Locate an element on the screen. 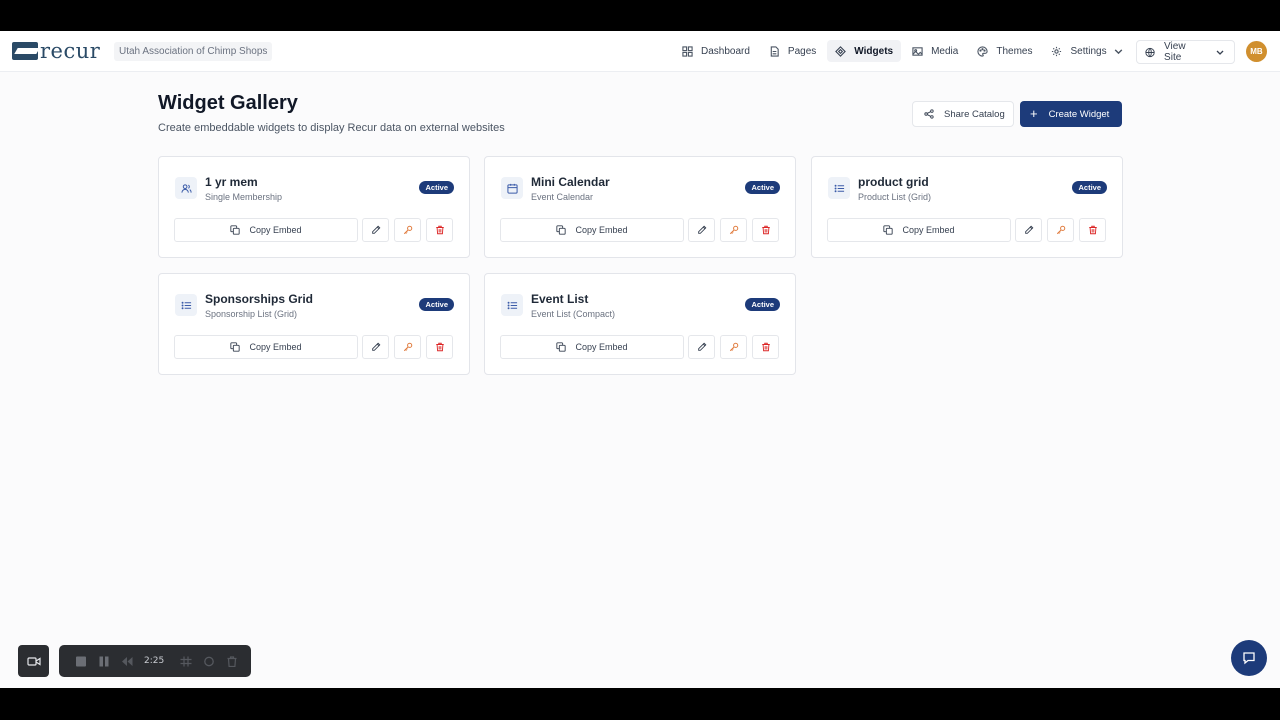 This screenshot has width=1280, height=720. chat-icon is located at coordinates (1249, 658).